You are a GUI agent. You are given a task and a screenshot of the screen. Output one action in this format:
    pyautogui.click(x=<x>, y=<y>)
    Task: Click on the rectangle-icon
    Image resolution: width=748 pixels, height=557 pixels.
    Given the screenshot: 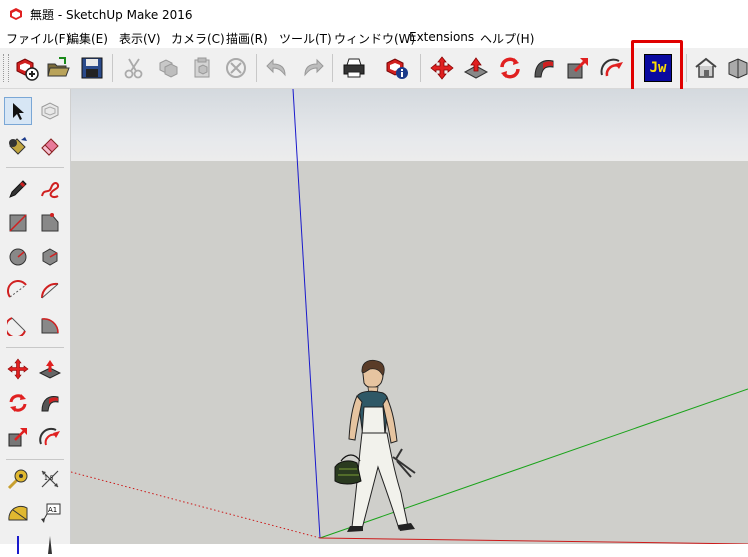 What is the action you would take?
    pyautogui.click(x=18, y=223)
    